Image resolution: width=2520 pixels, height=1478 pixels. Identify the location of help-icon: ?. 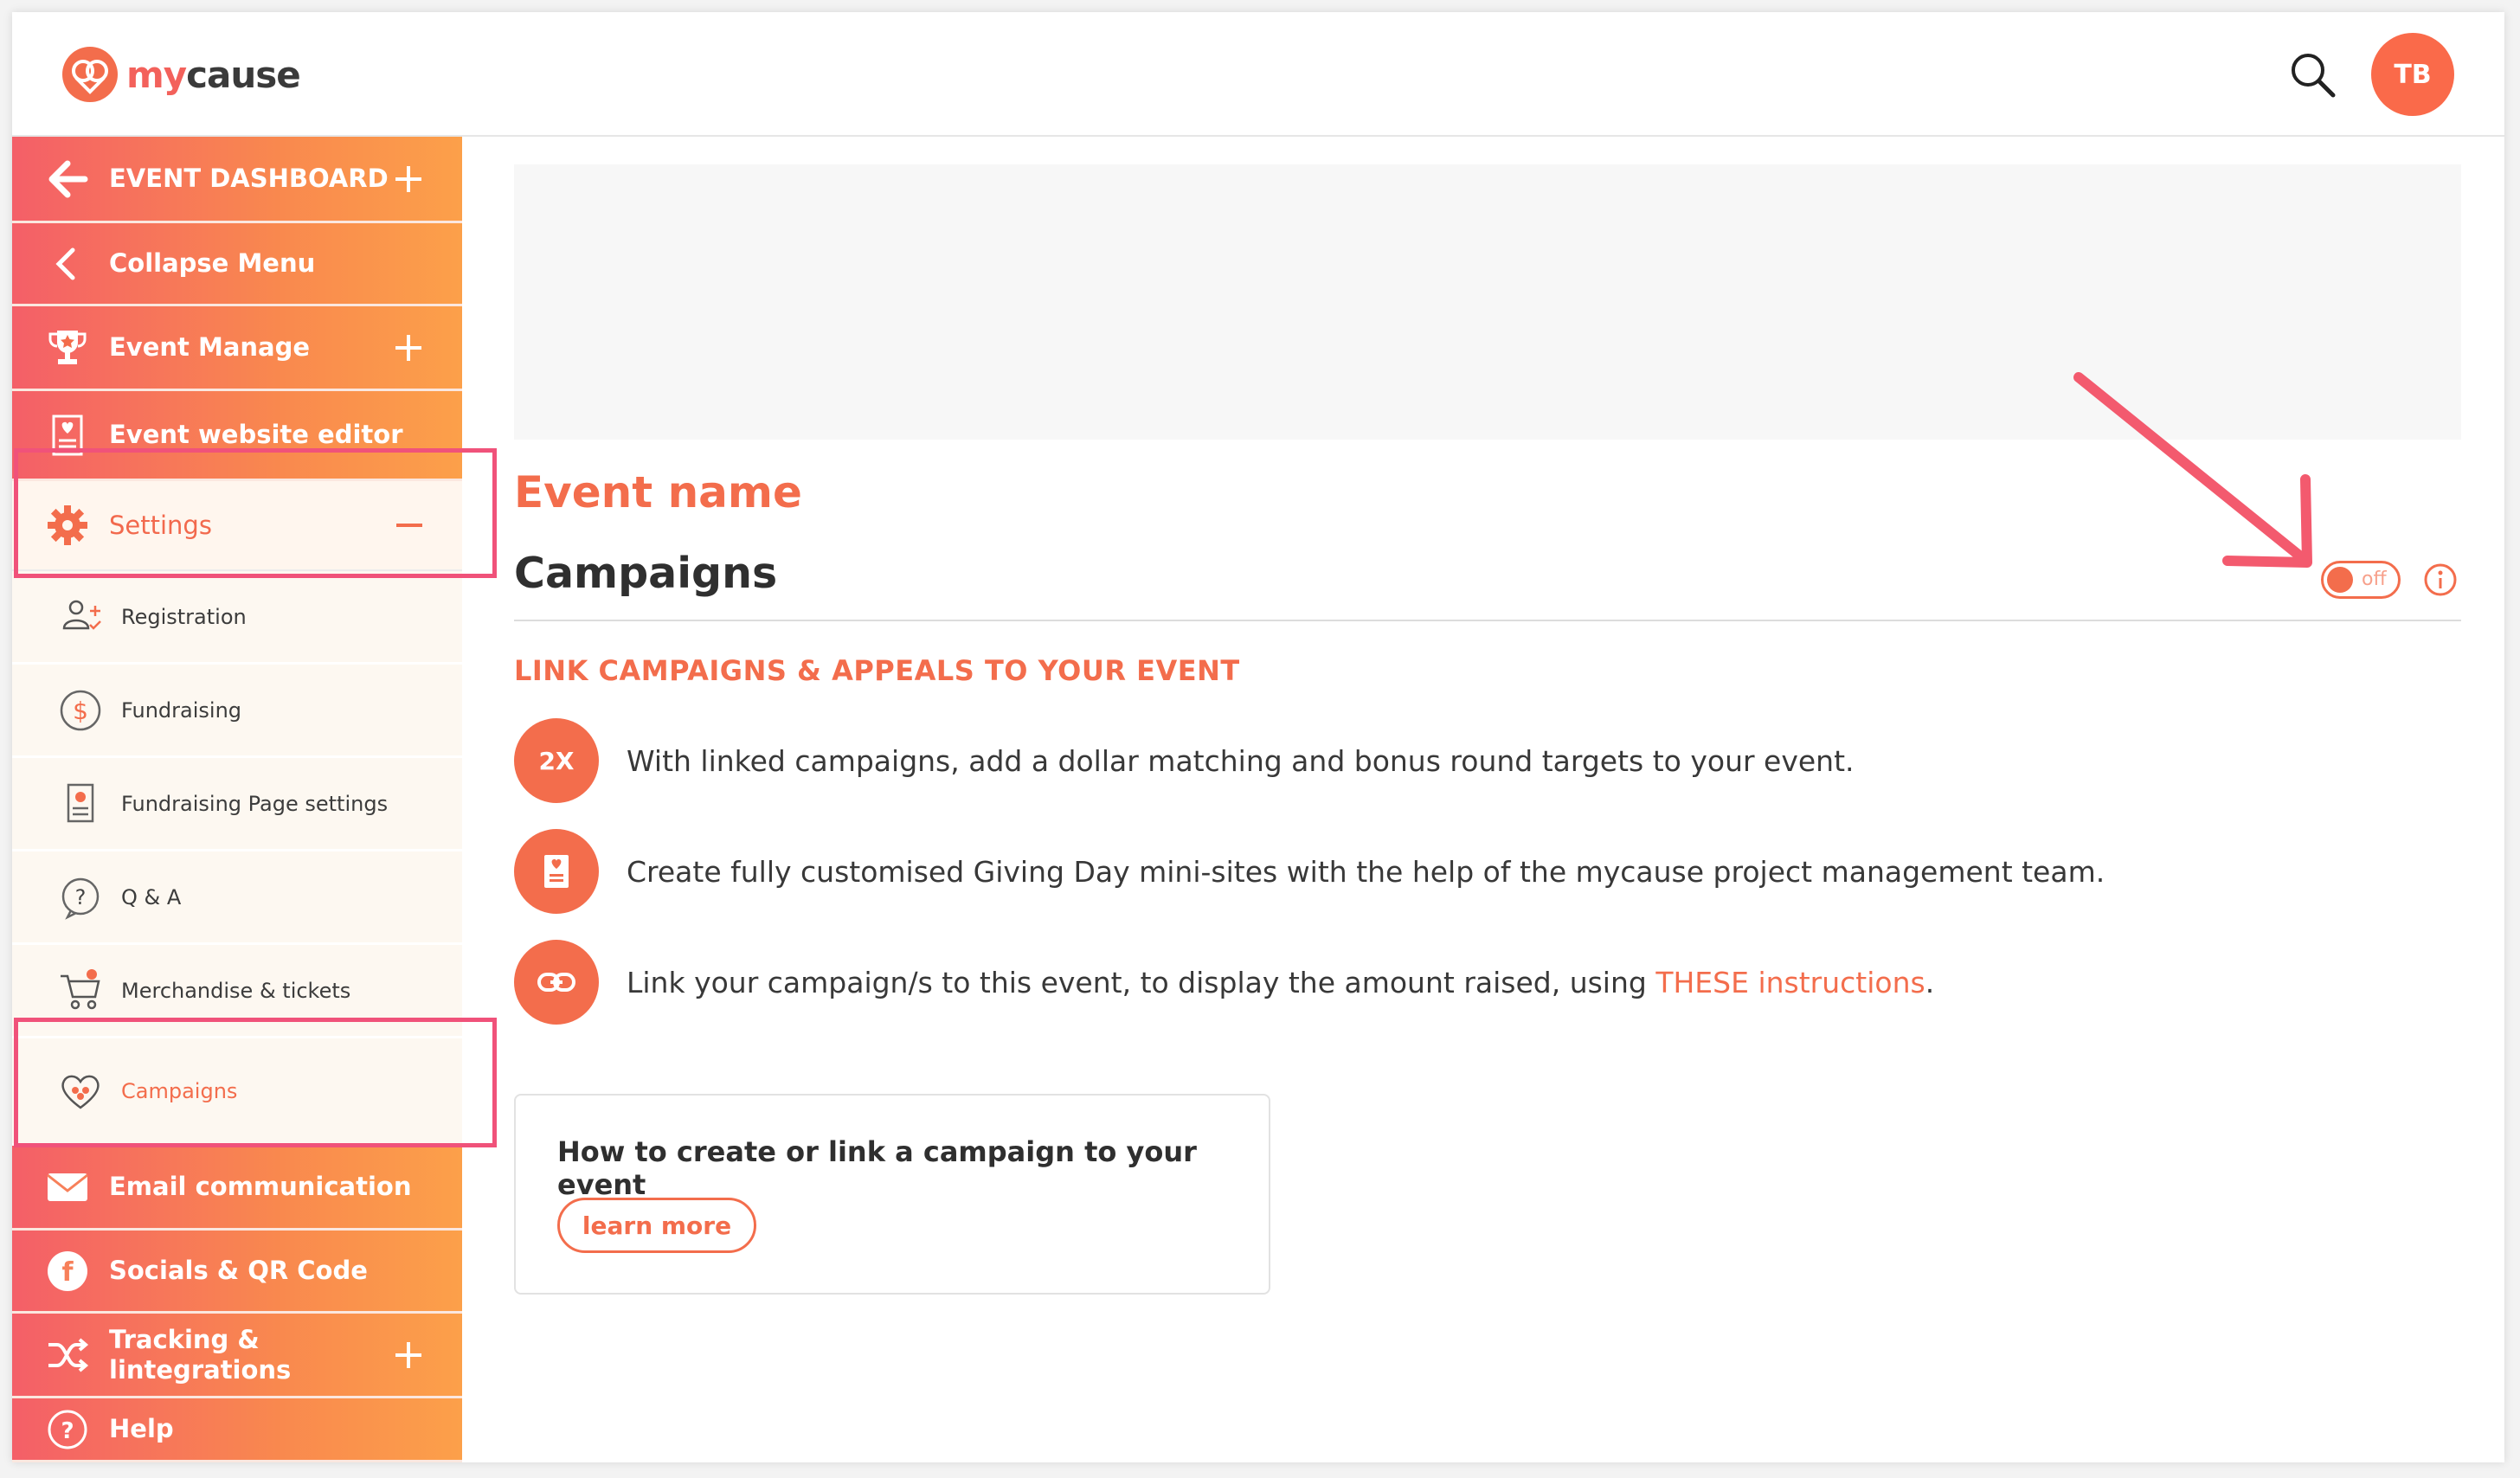
(67, 1429).